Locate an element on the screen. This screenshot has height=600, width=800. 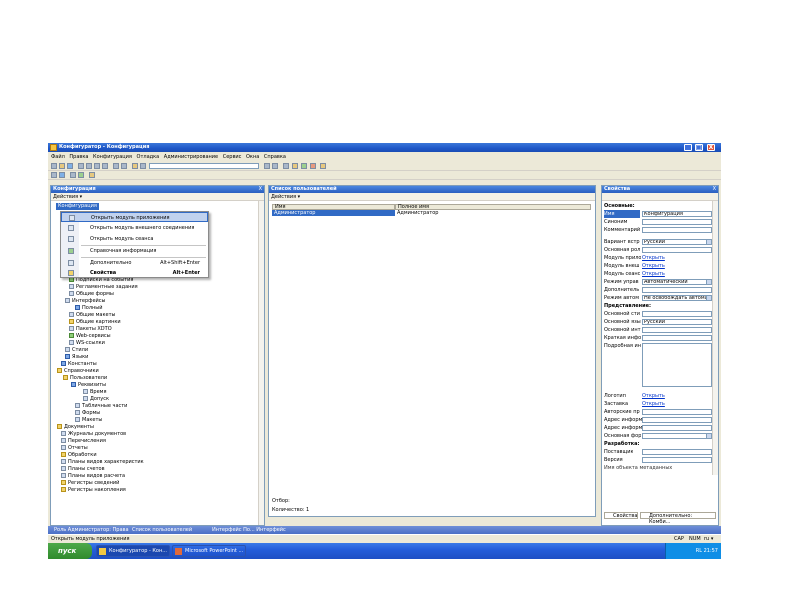
user-row-fullname: Администратор is located at coordinates (493, 213).